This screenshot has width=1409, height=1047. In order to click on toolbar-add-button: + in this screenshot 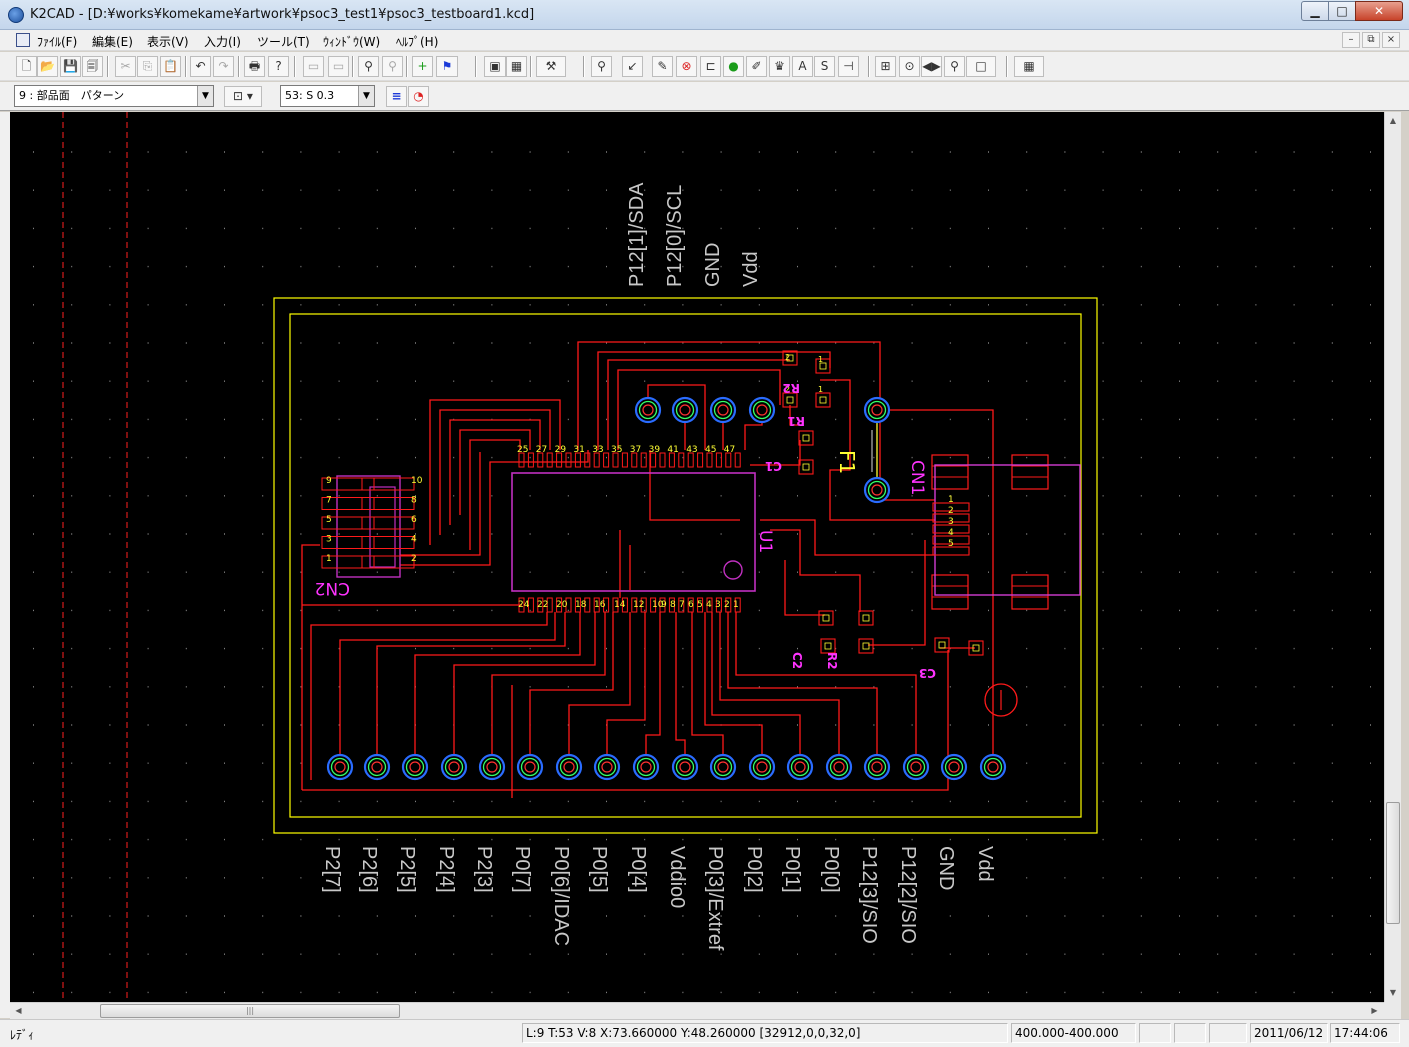, I will do `click(422, 66)`.